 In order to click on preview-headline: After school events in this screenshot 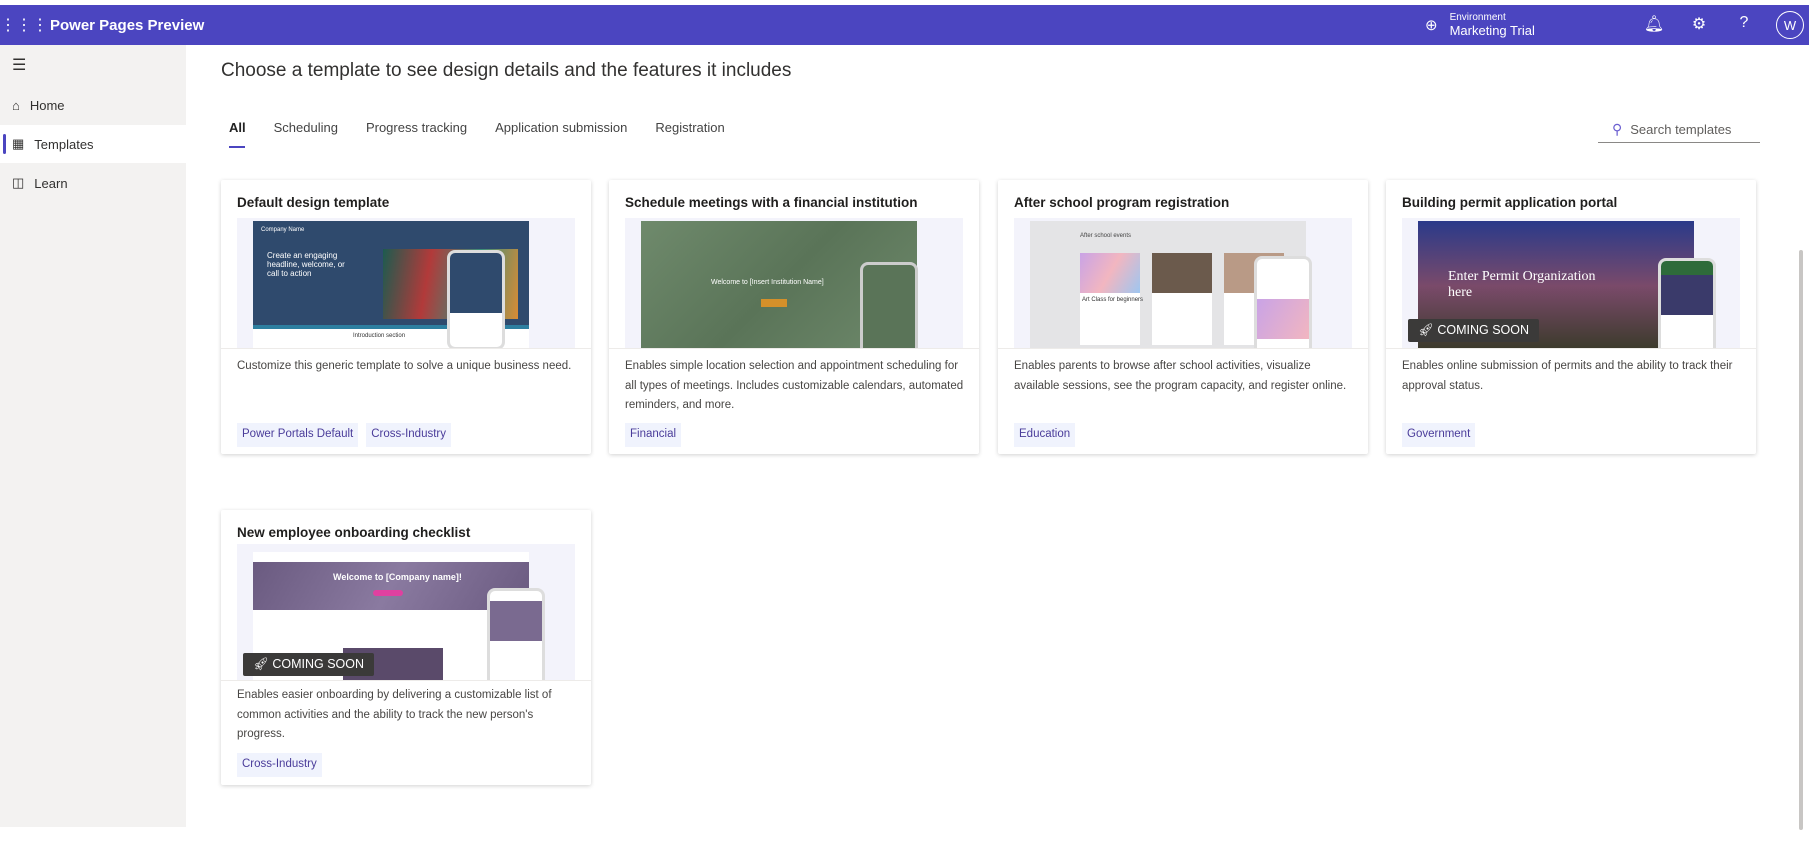, I will do `click(1106, 236)`.